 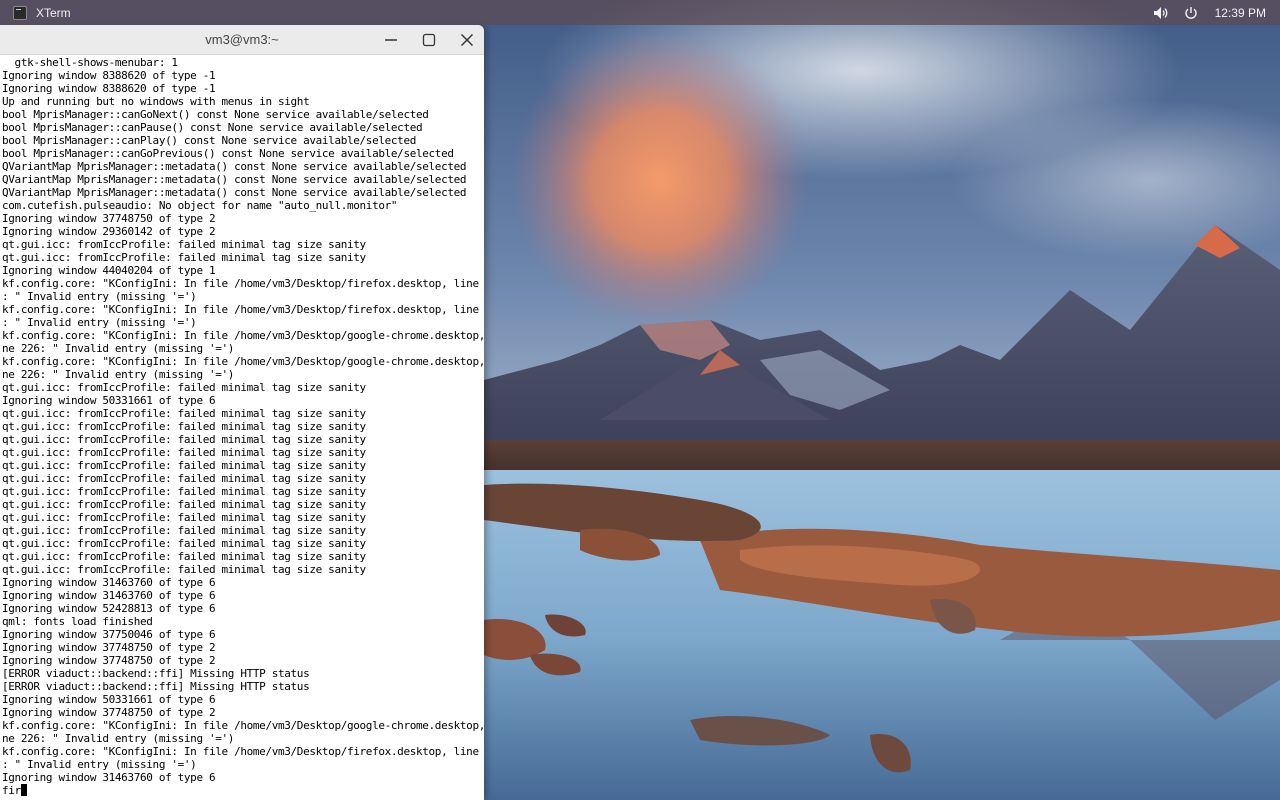 What do you see at coordinates (109, 270) in the screenshot?
I see `terminal-line: Ignoring window 44040204 of type 1` at bounding box center [109, 270].